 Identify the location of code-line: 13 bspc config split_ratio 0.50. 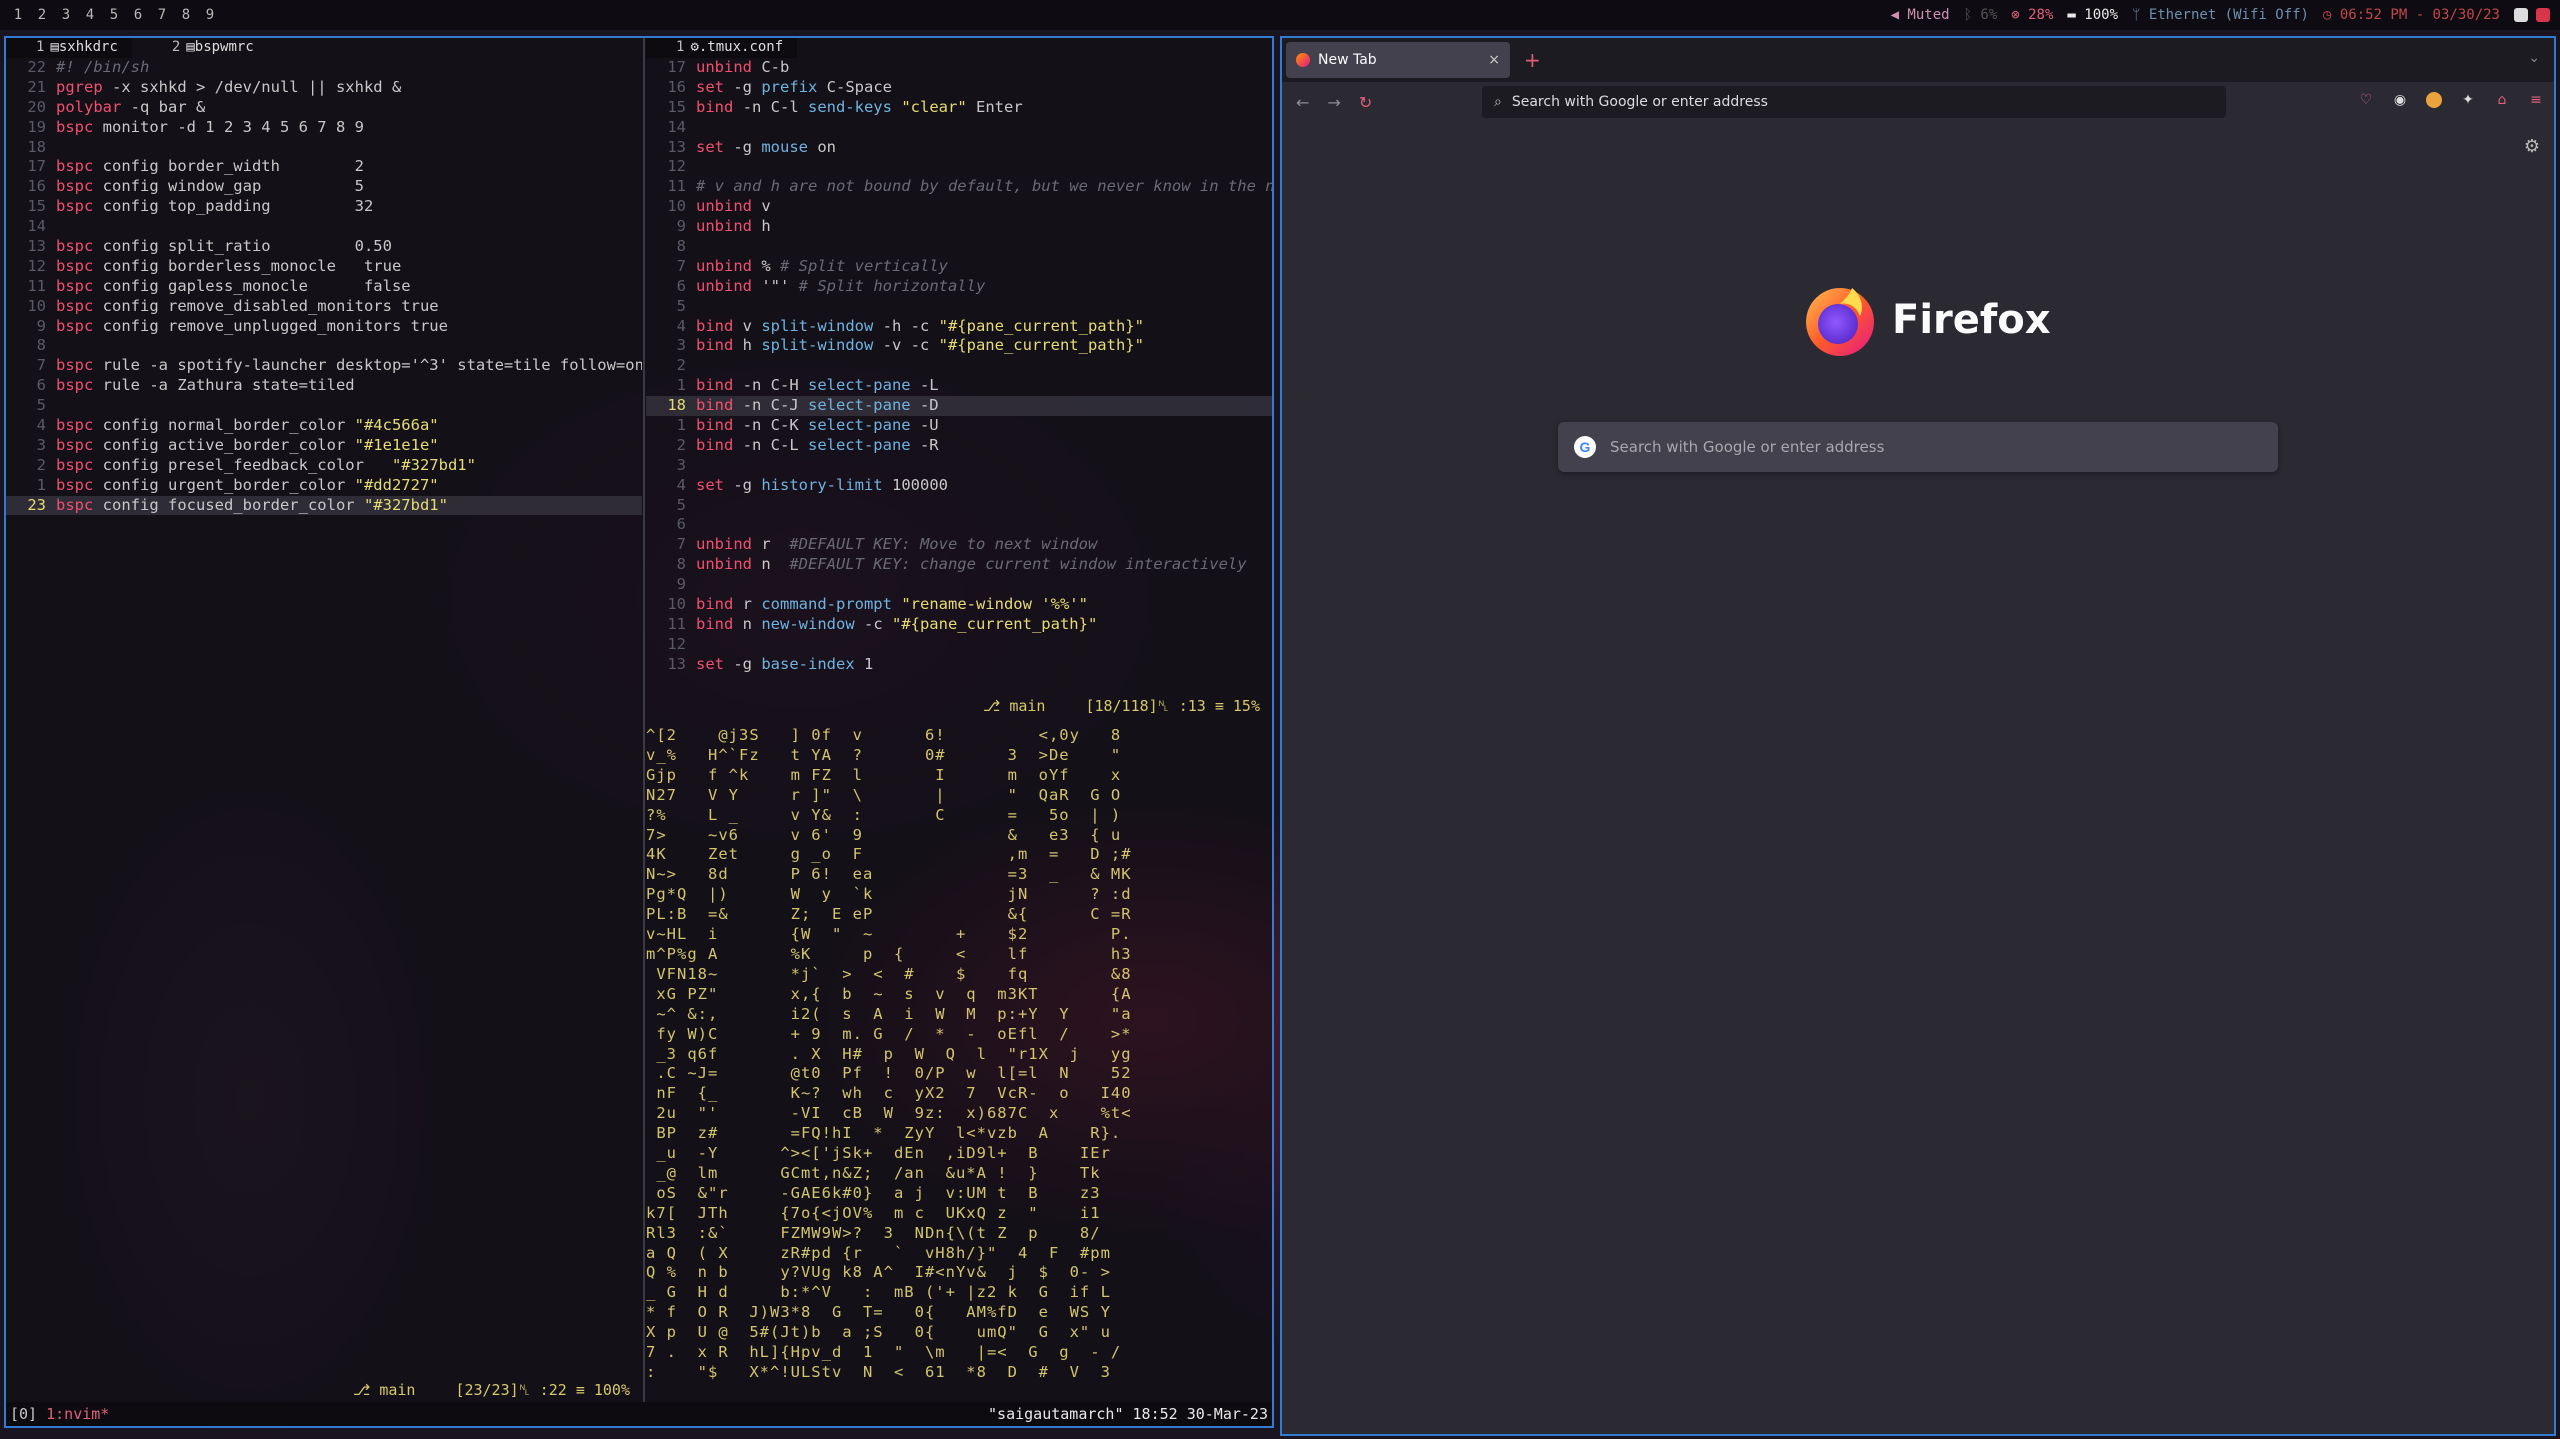
(324, 247).